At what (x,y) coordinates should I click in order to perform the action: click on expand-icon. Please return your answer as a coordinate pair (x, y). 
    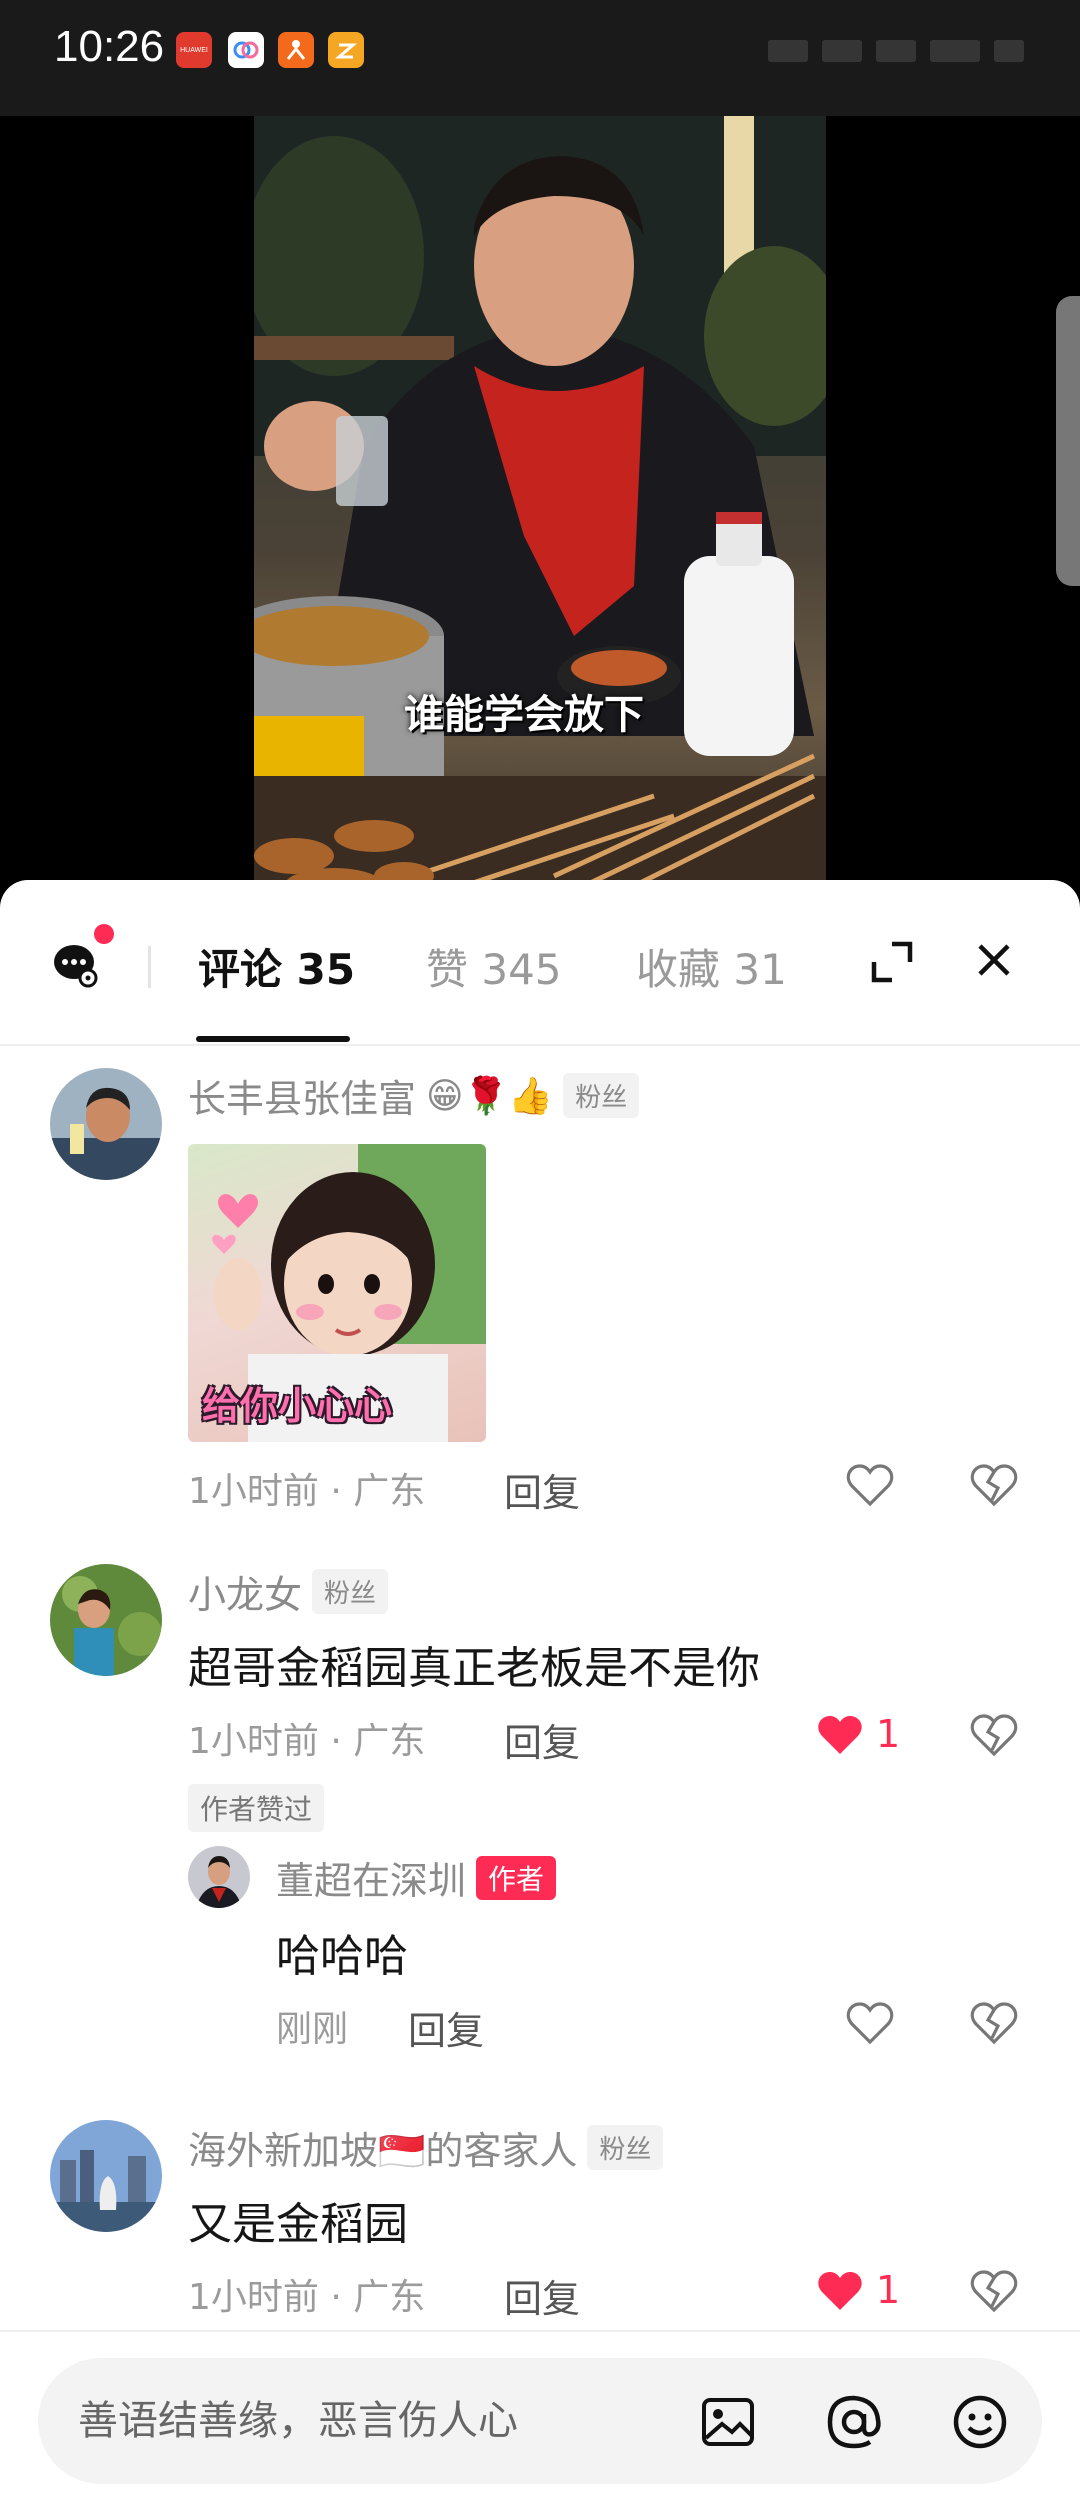
    Looking at the image, I should click on (892, 962).